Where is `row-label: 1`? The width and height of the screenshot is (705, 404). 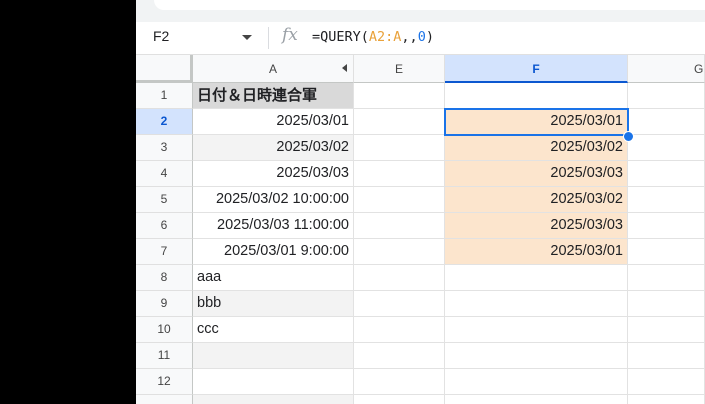
row-label: 1 is located at coordinates (164, 95).